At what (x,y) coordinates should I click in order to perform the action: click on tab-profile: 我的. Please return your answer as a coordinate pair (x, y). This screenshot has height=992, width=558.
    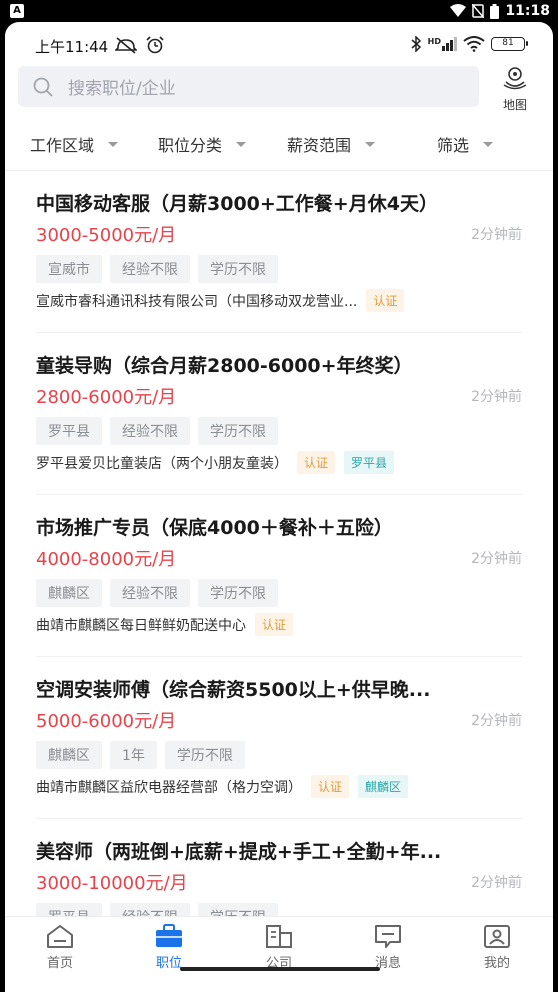
    Looking at the image, I should click on (497, 947).